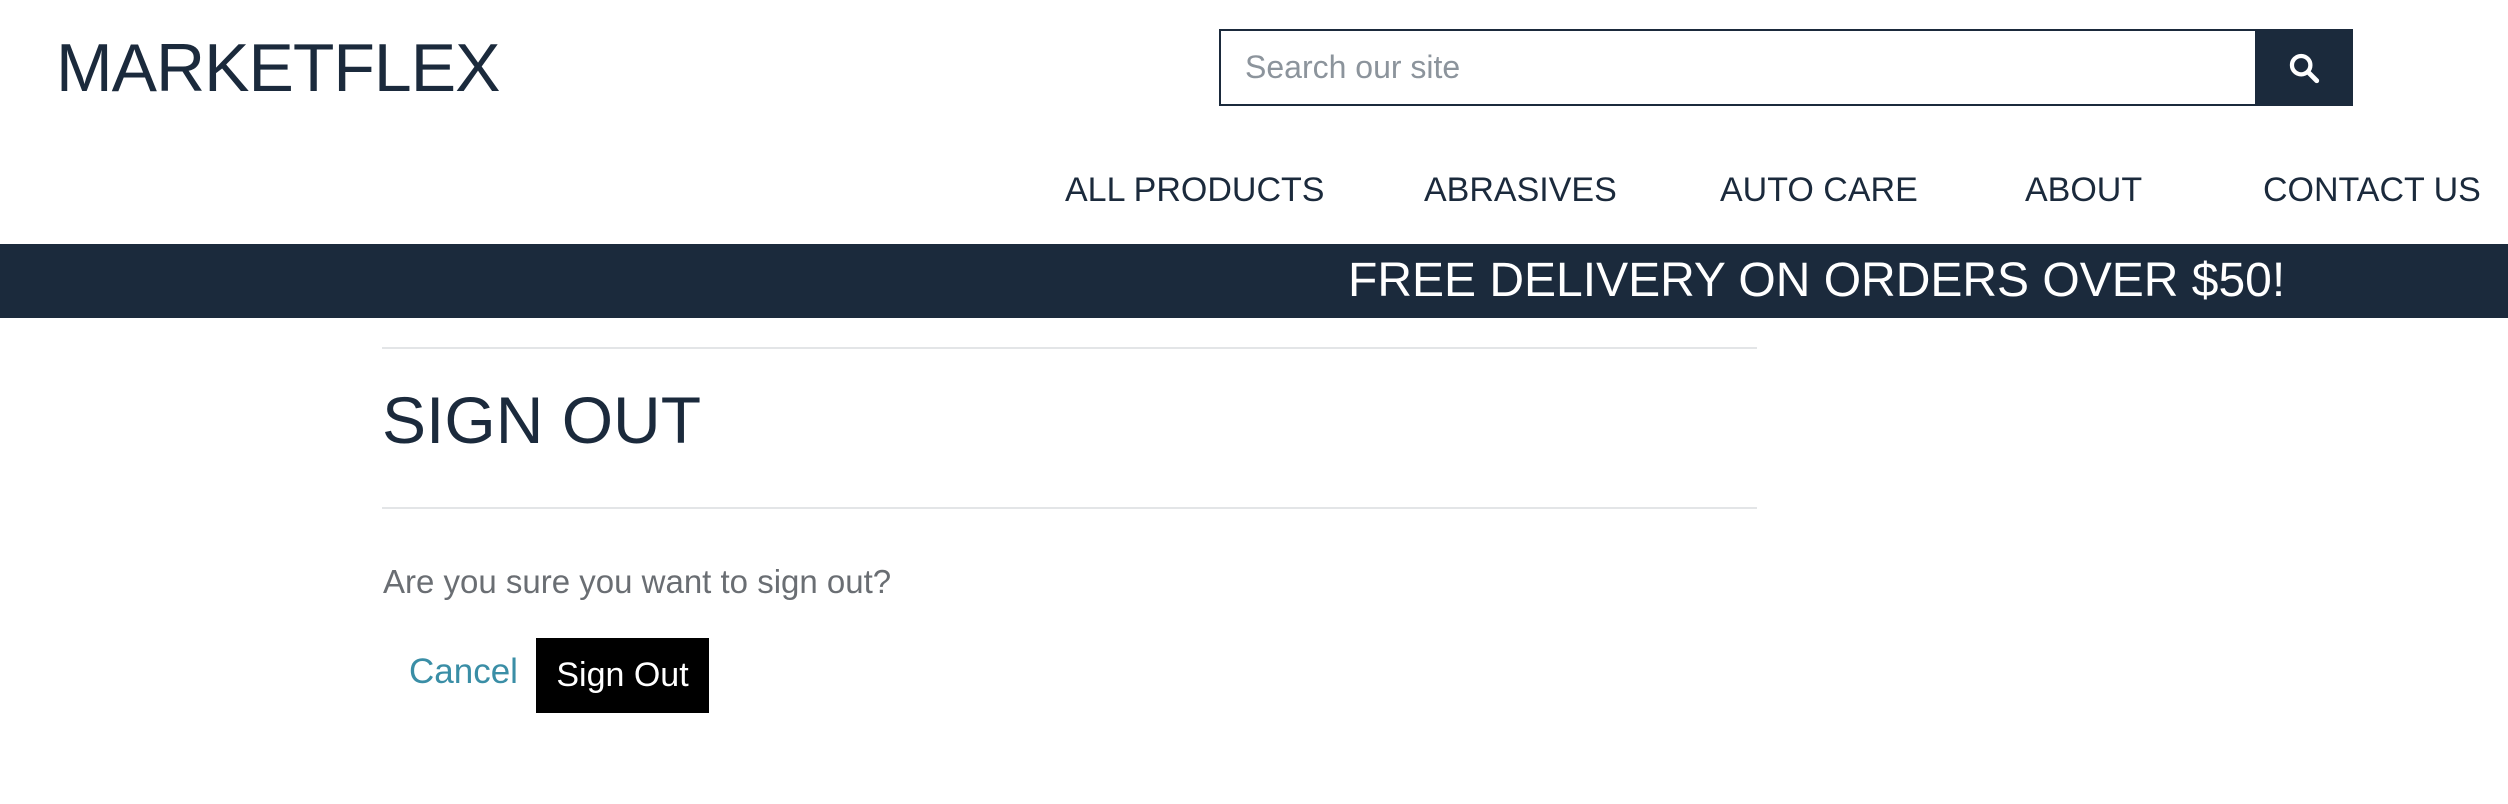 The height and width of the screenshot is (804, 2508). I want to click on search-form, so click(1786, 67).